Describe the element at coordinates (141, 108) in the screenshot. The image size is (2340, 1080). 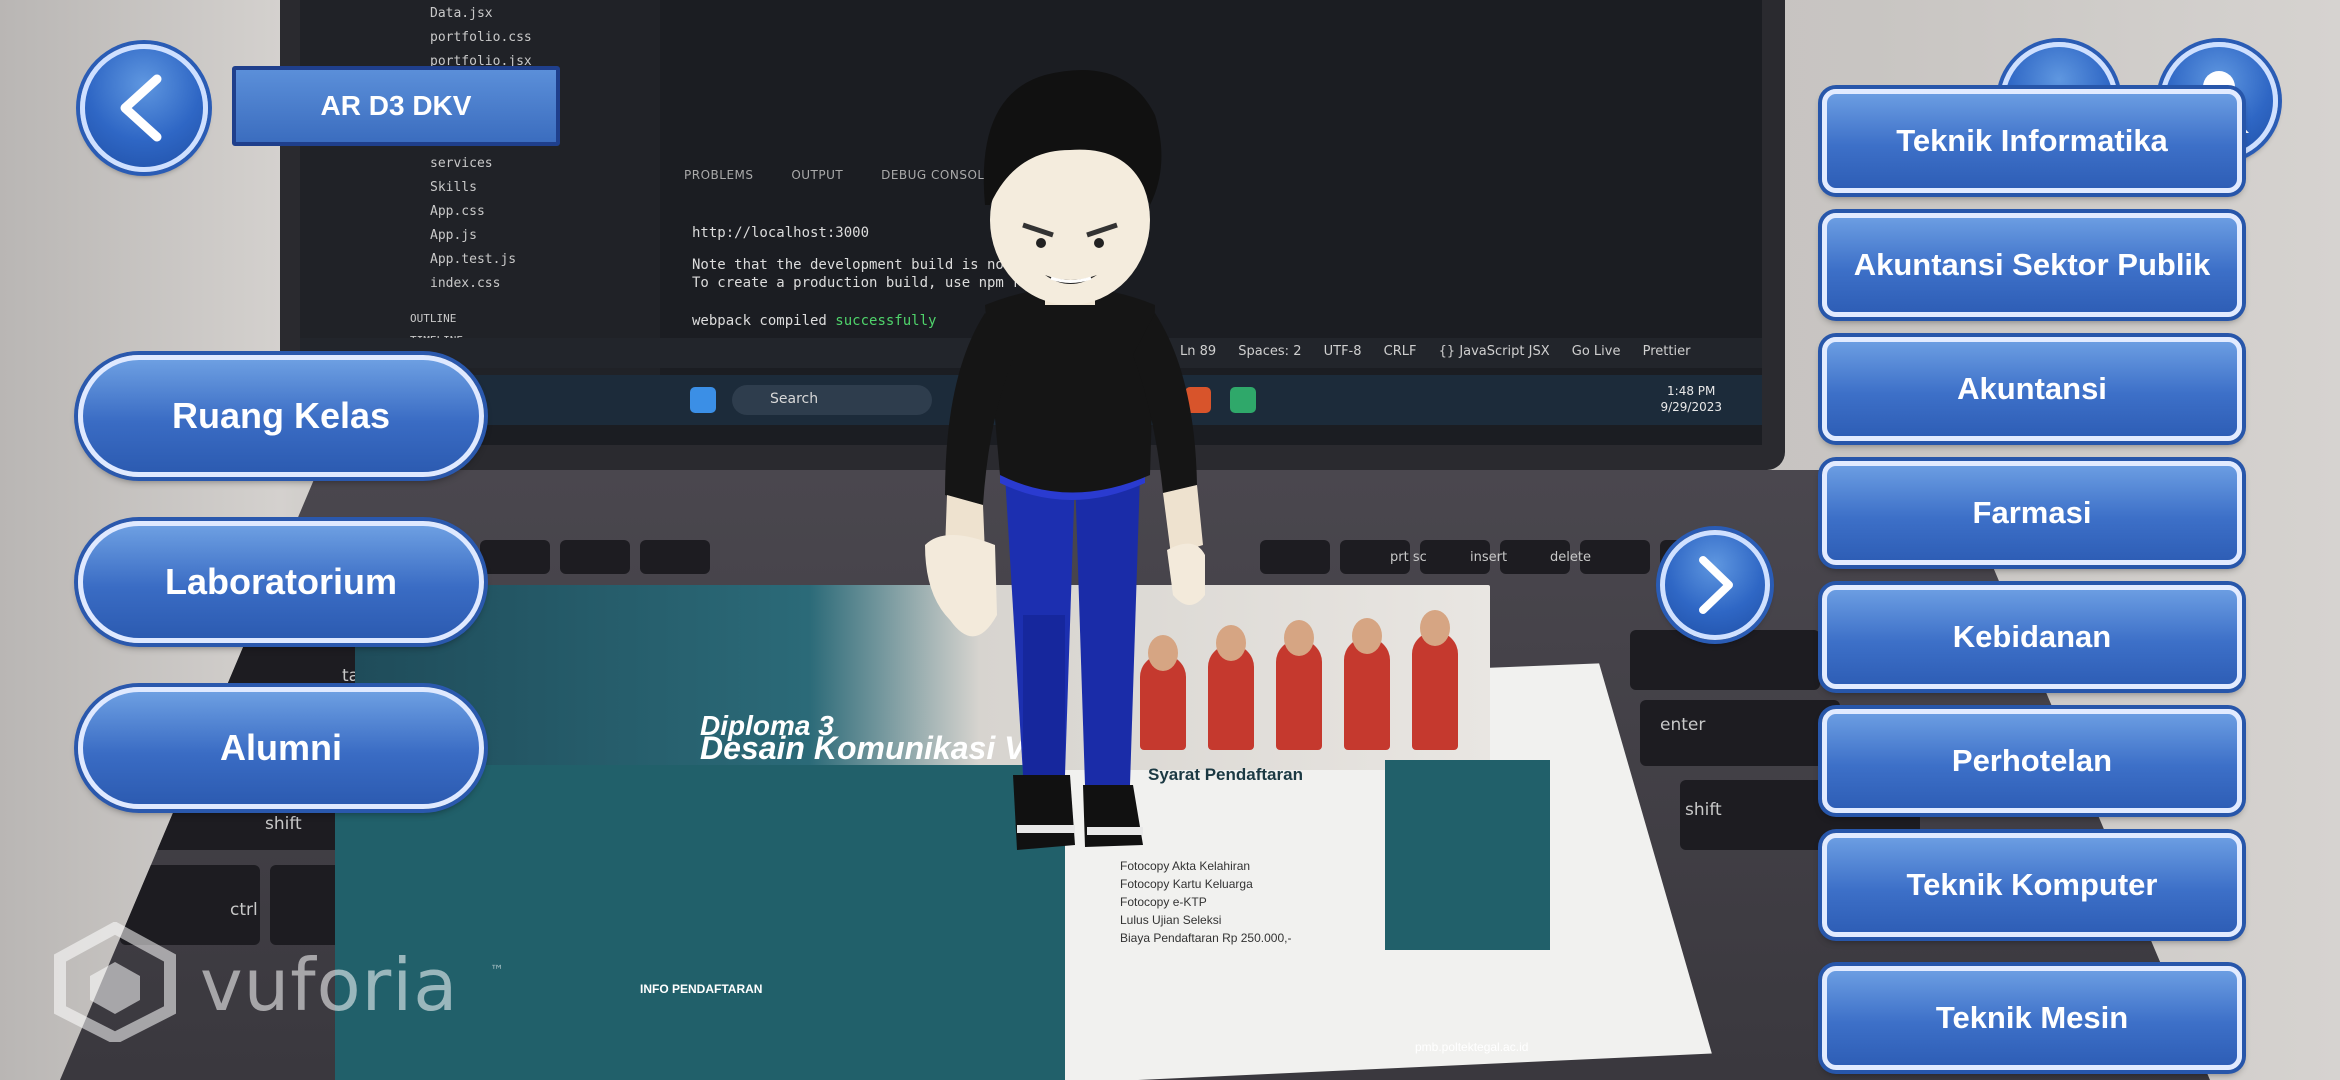
I see `back-arrow-icon` at that location.